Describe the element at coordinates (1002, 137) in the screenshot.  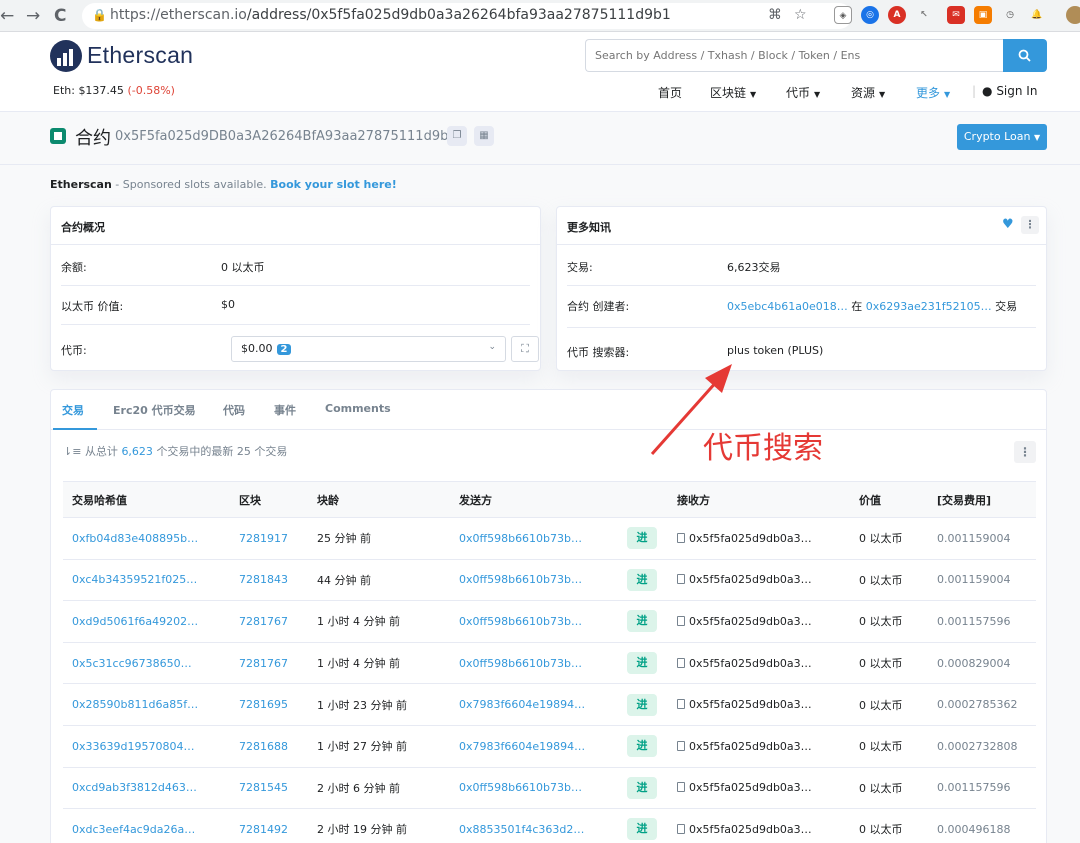
I see `crypto-loan-button: Crypto Loan ▼` at that location.